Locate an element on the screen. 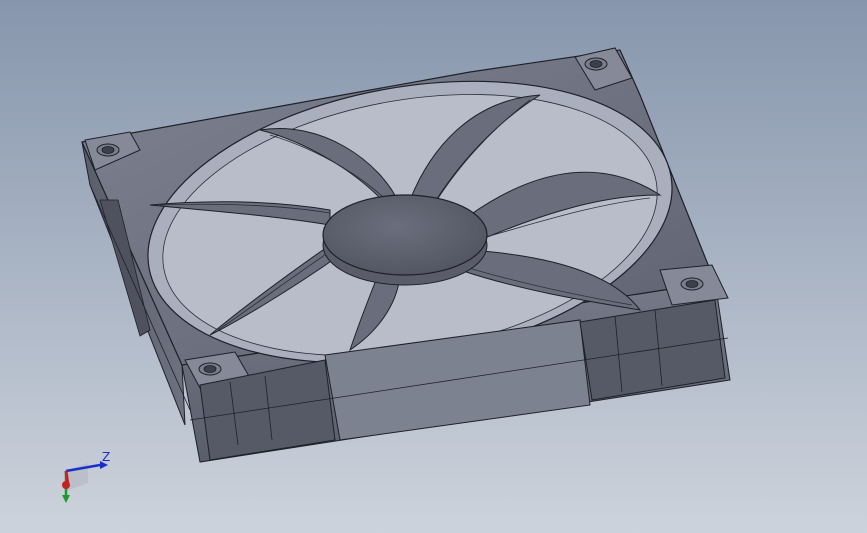 Image resolution: width=867 pixels, height=533 pixels. coordinate-triad: Z is located at coordinates (85, 480).